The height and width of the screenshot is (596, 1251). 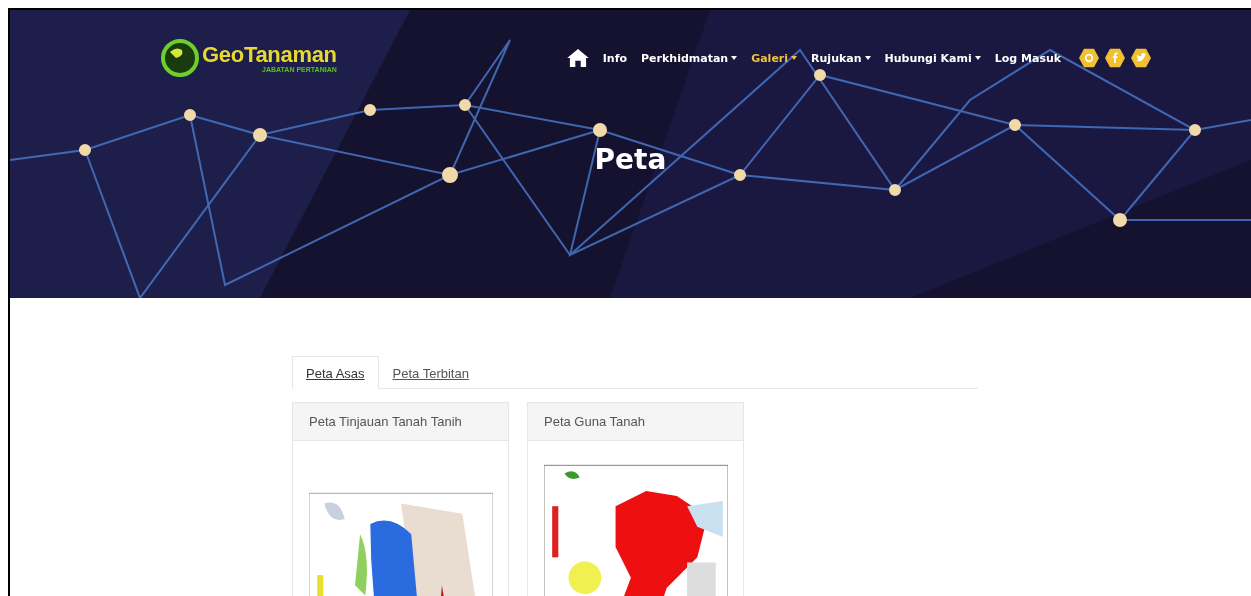 What do you see at coordinates (841, 58) in the screenshot?
I see `nav-link: Rujukan` at bounding box center [841, 58].